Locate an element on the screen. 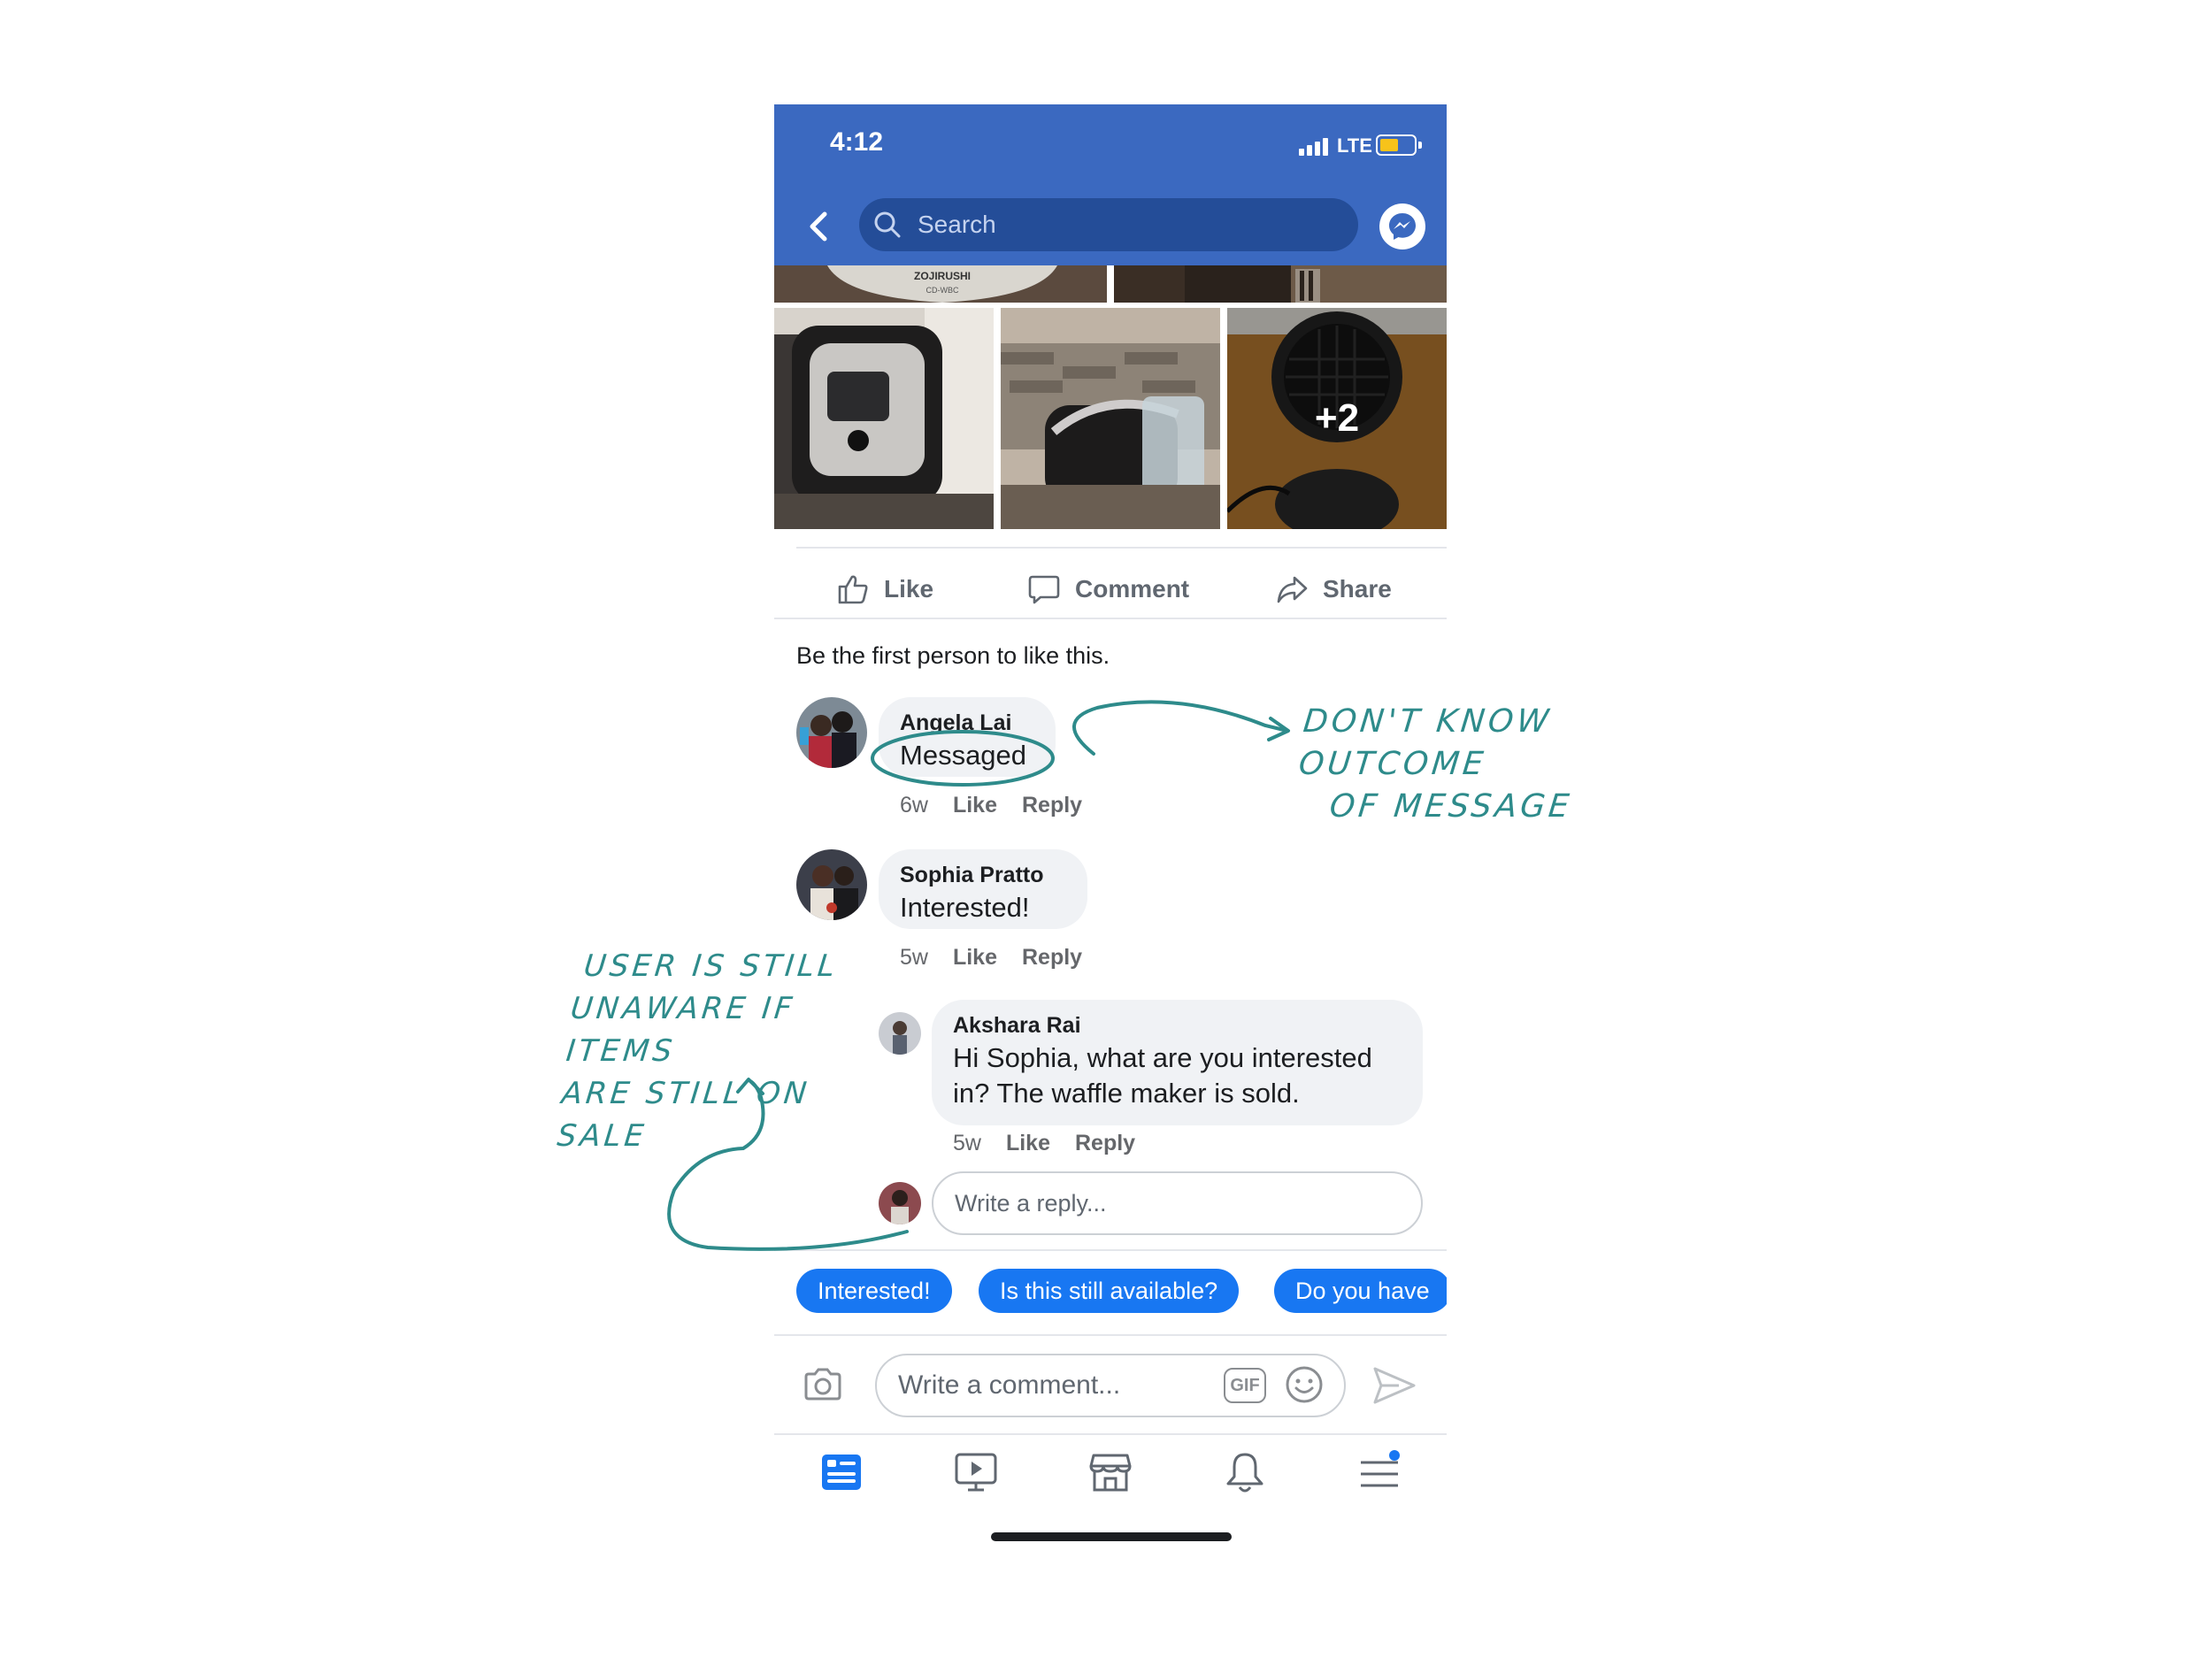  counter-photo is located at coordinates (1280, 284).